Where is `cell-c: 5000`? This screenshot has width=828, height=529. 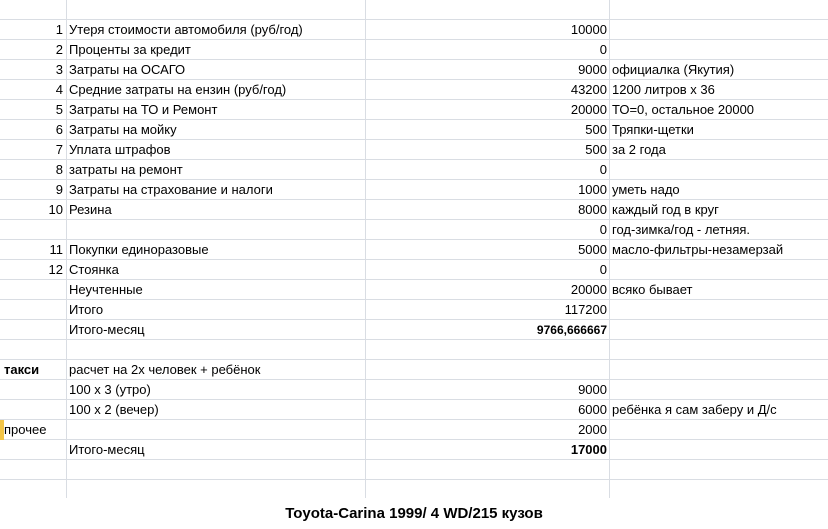 cell-c: 5000 is located at coordinates (487, 250).